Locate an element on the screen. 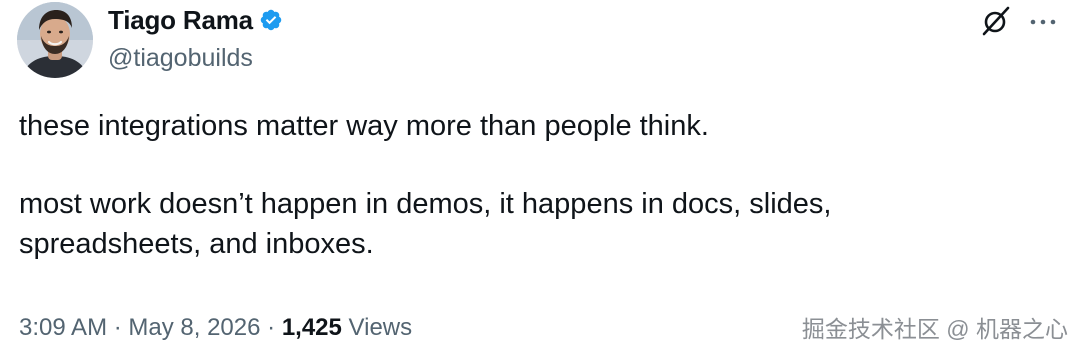 This screenshot has height=357, width=1080. verified-badge-icon is located at coordinates (271, 20).